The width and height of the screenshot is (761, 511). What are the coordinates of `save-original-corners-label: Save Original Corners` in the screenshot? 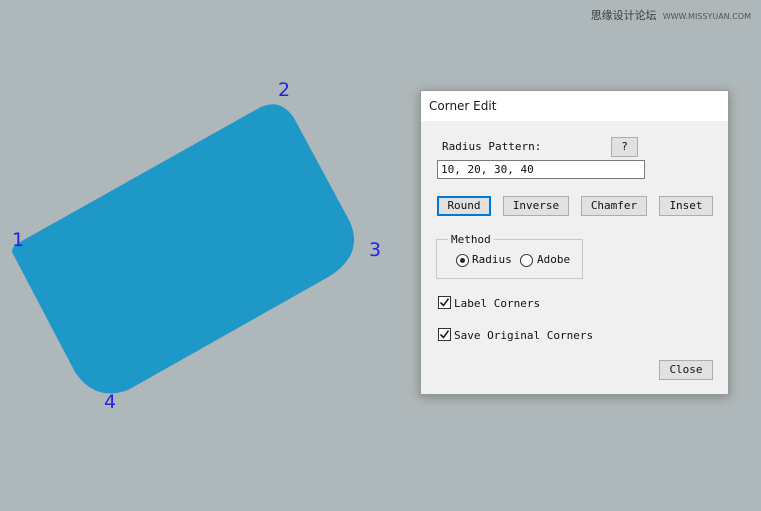 It's located at (524, 335).